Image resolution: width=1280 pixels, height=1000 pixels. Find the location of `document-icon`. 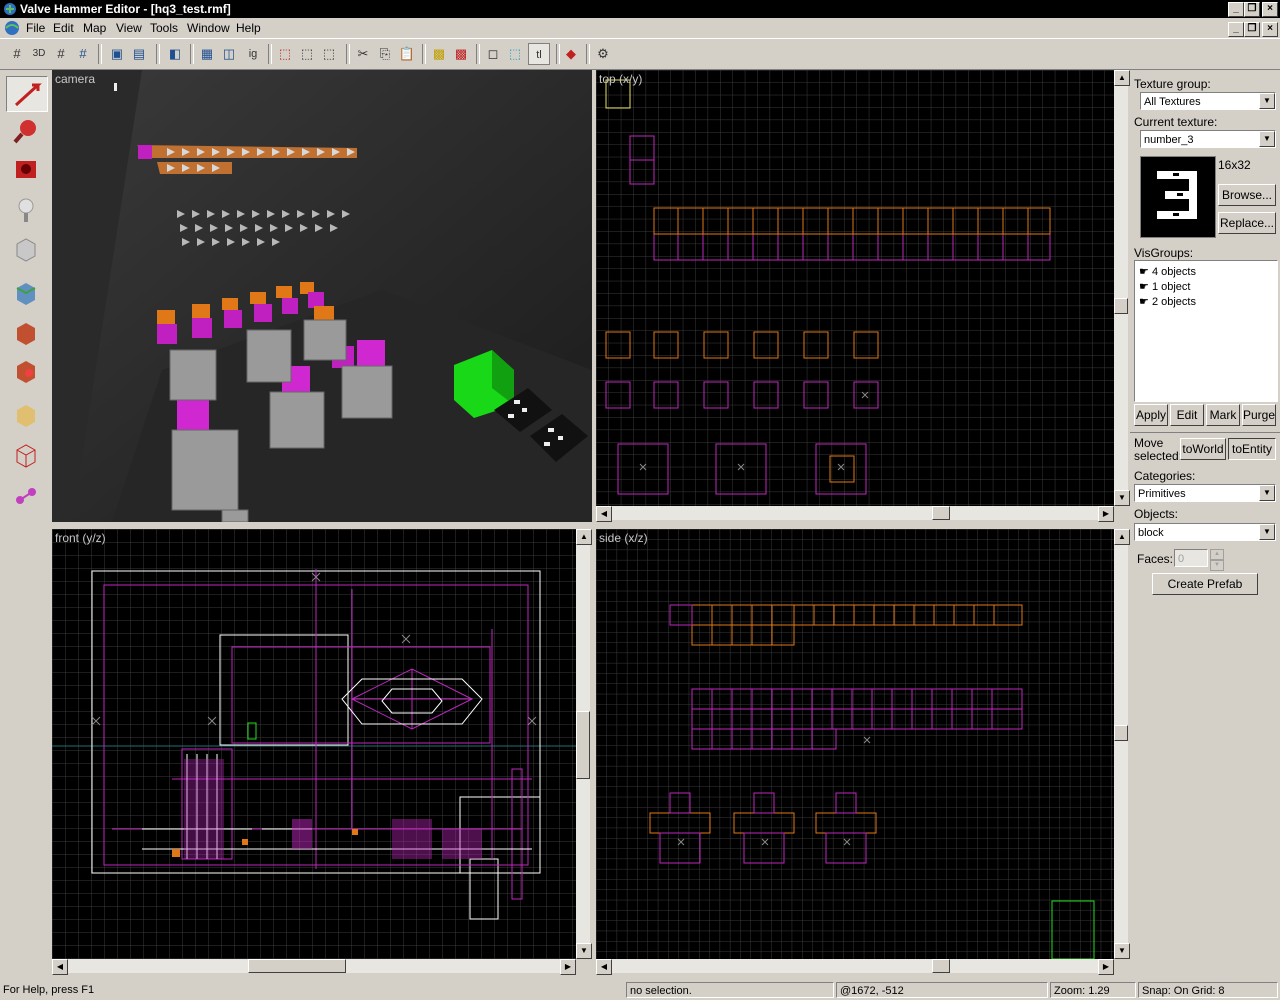

document-icon is located at coordinates (12, 28).